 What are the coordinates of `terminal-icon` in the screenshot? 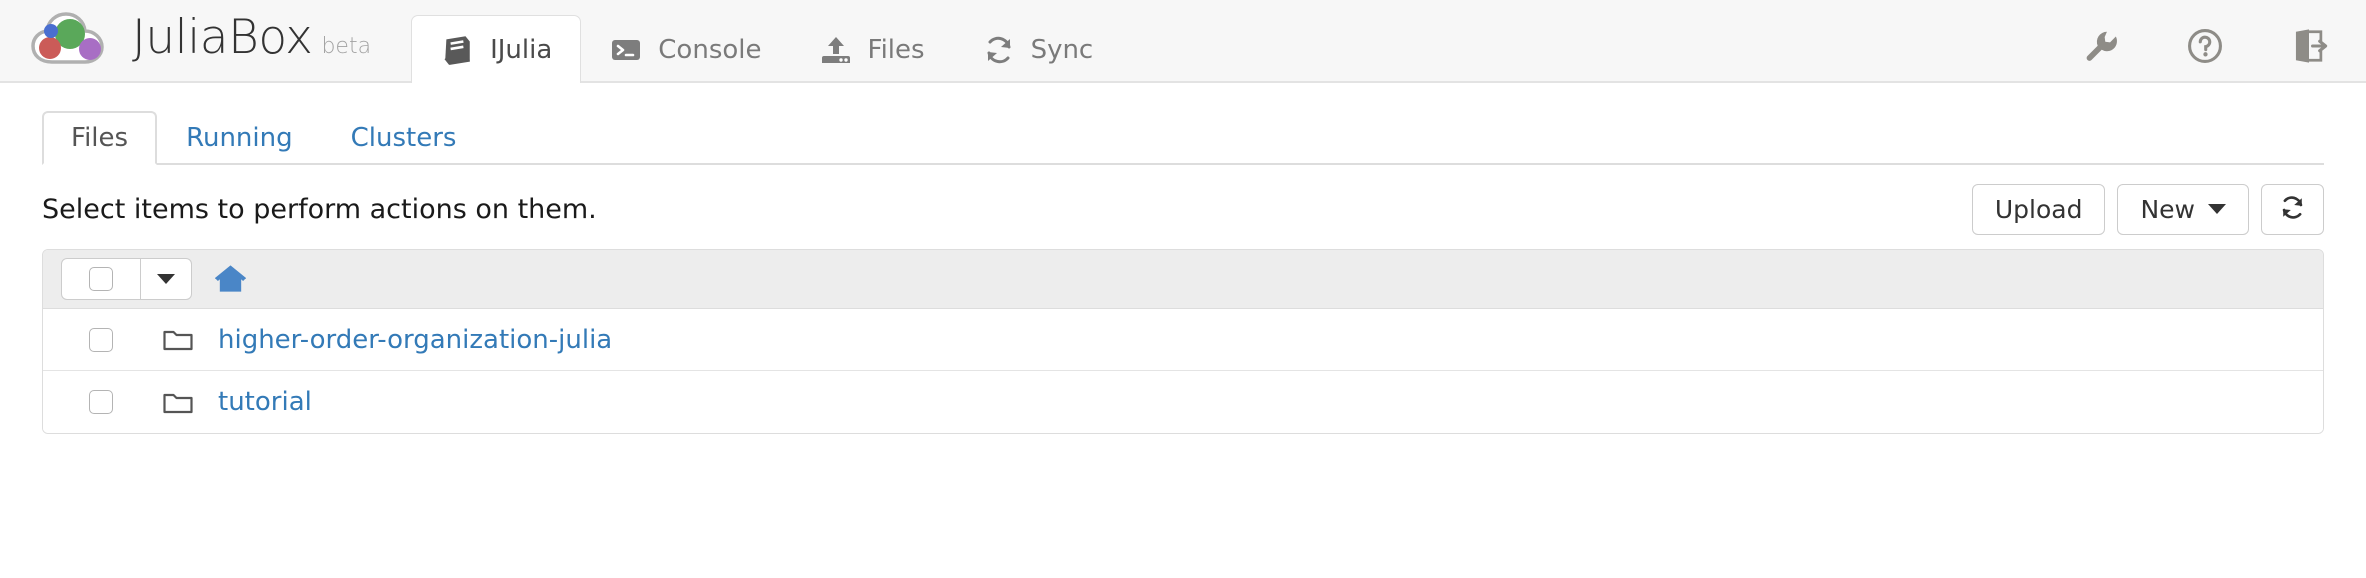 It's located at (626, 50).